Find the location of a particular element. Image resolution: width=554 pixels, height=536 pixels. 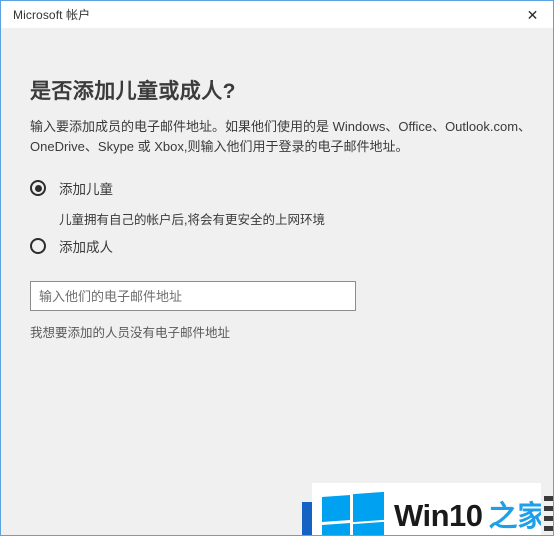

radio-option-add-adult: 添加成人 is located at coordinates (71, 246).